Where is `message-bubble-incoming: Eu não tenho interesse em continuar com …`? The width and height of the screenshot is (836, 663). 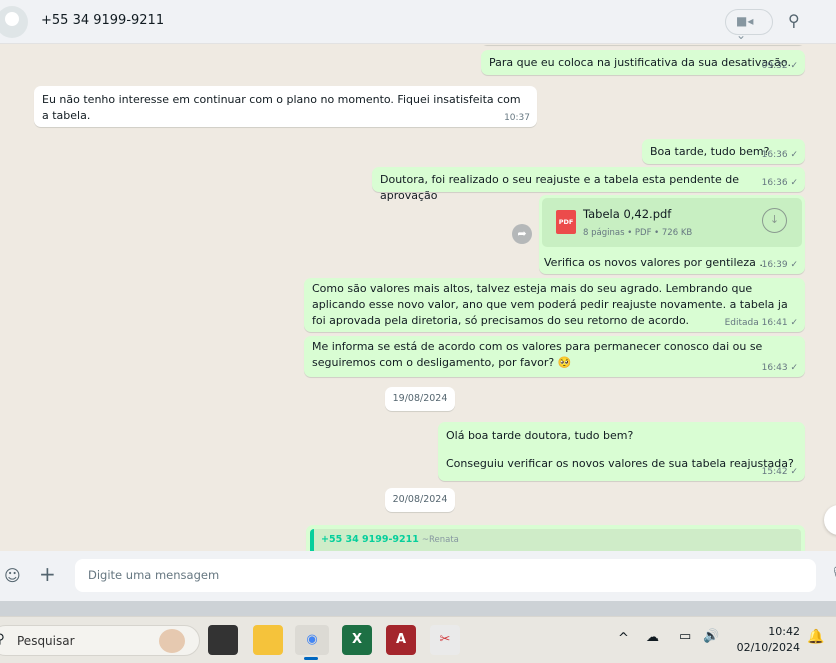
message-bubble-incoming: Eu não tenho interesse em continuar com … is located at coordinates (285, 106).